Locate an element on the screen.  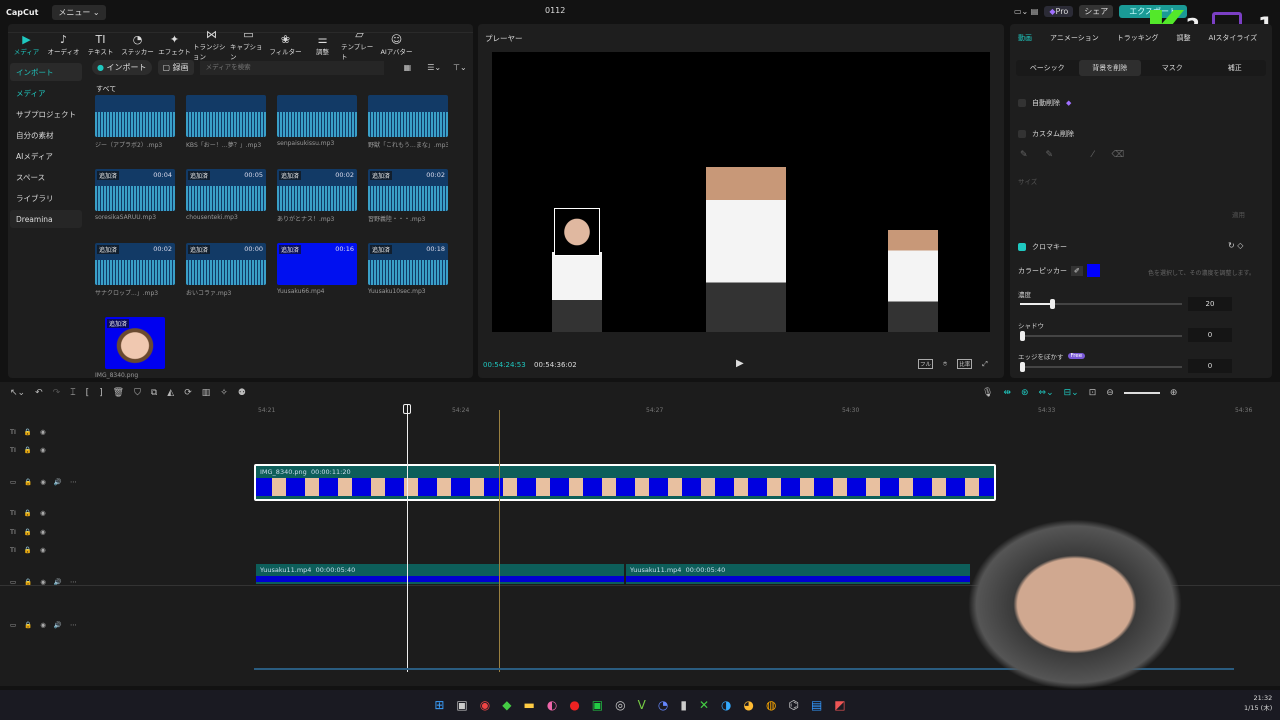
playhead is located at coordinates (407, 538).